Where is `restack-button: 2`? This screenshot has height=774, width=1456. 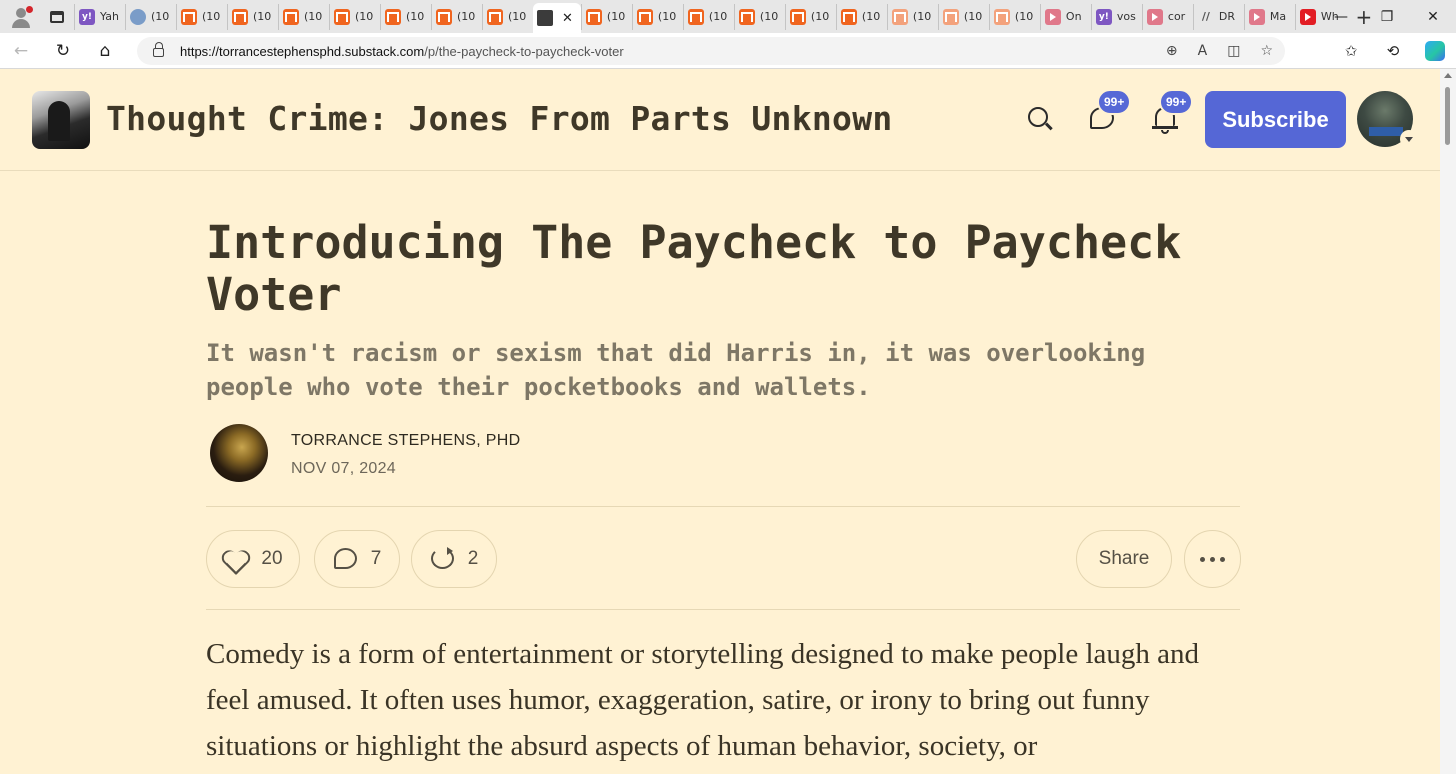
restack-button: 2 is located at coordinates (454, 559).